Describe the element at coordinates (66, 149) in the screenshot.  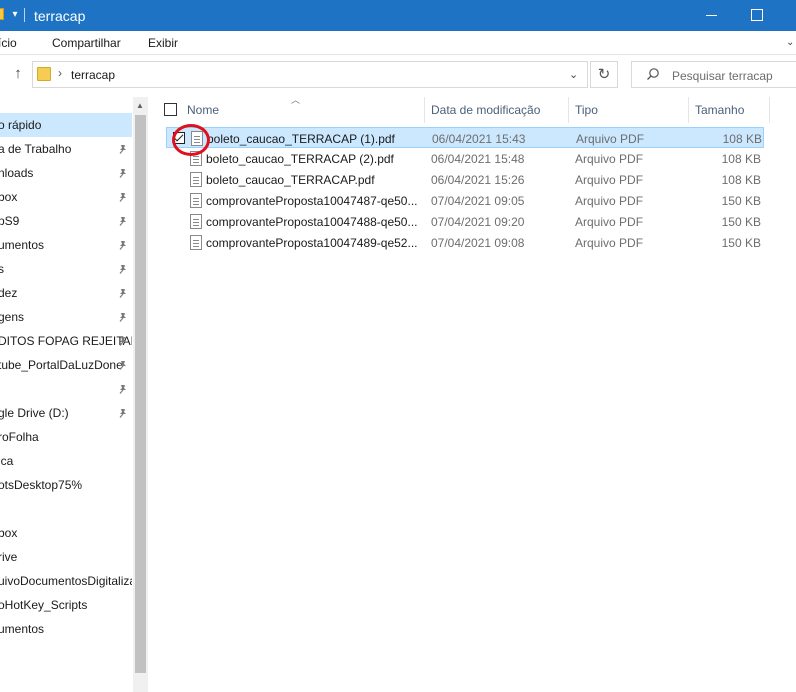
I see `sidebar-item: a de Trabalho` at that location.